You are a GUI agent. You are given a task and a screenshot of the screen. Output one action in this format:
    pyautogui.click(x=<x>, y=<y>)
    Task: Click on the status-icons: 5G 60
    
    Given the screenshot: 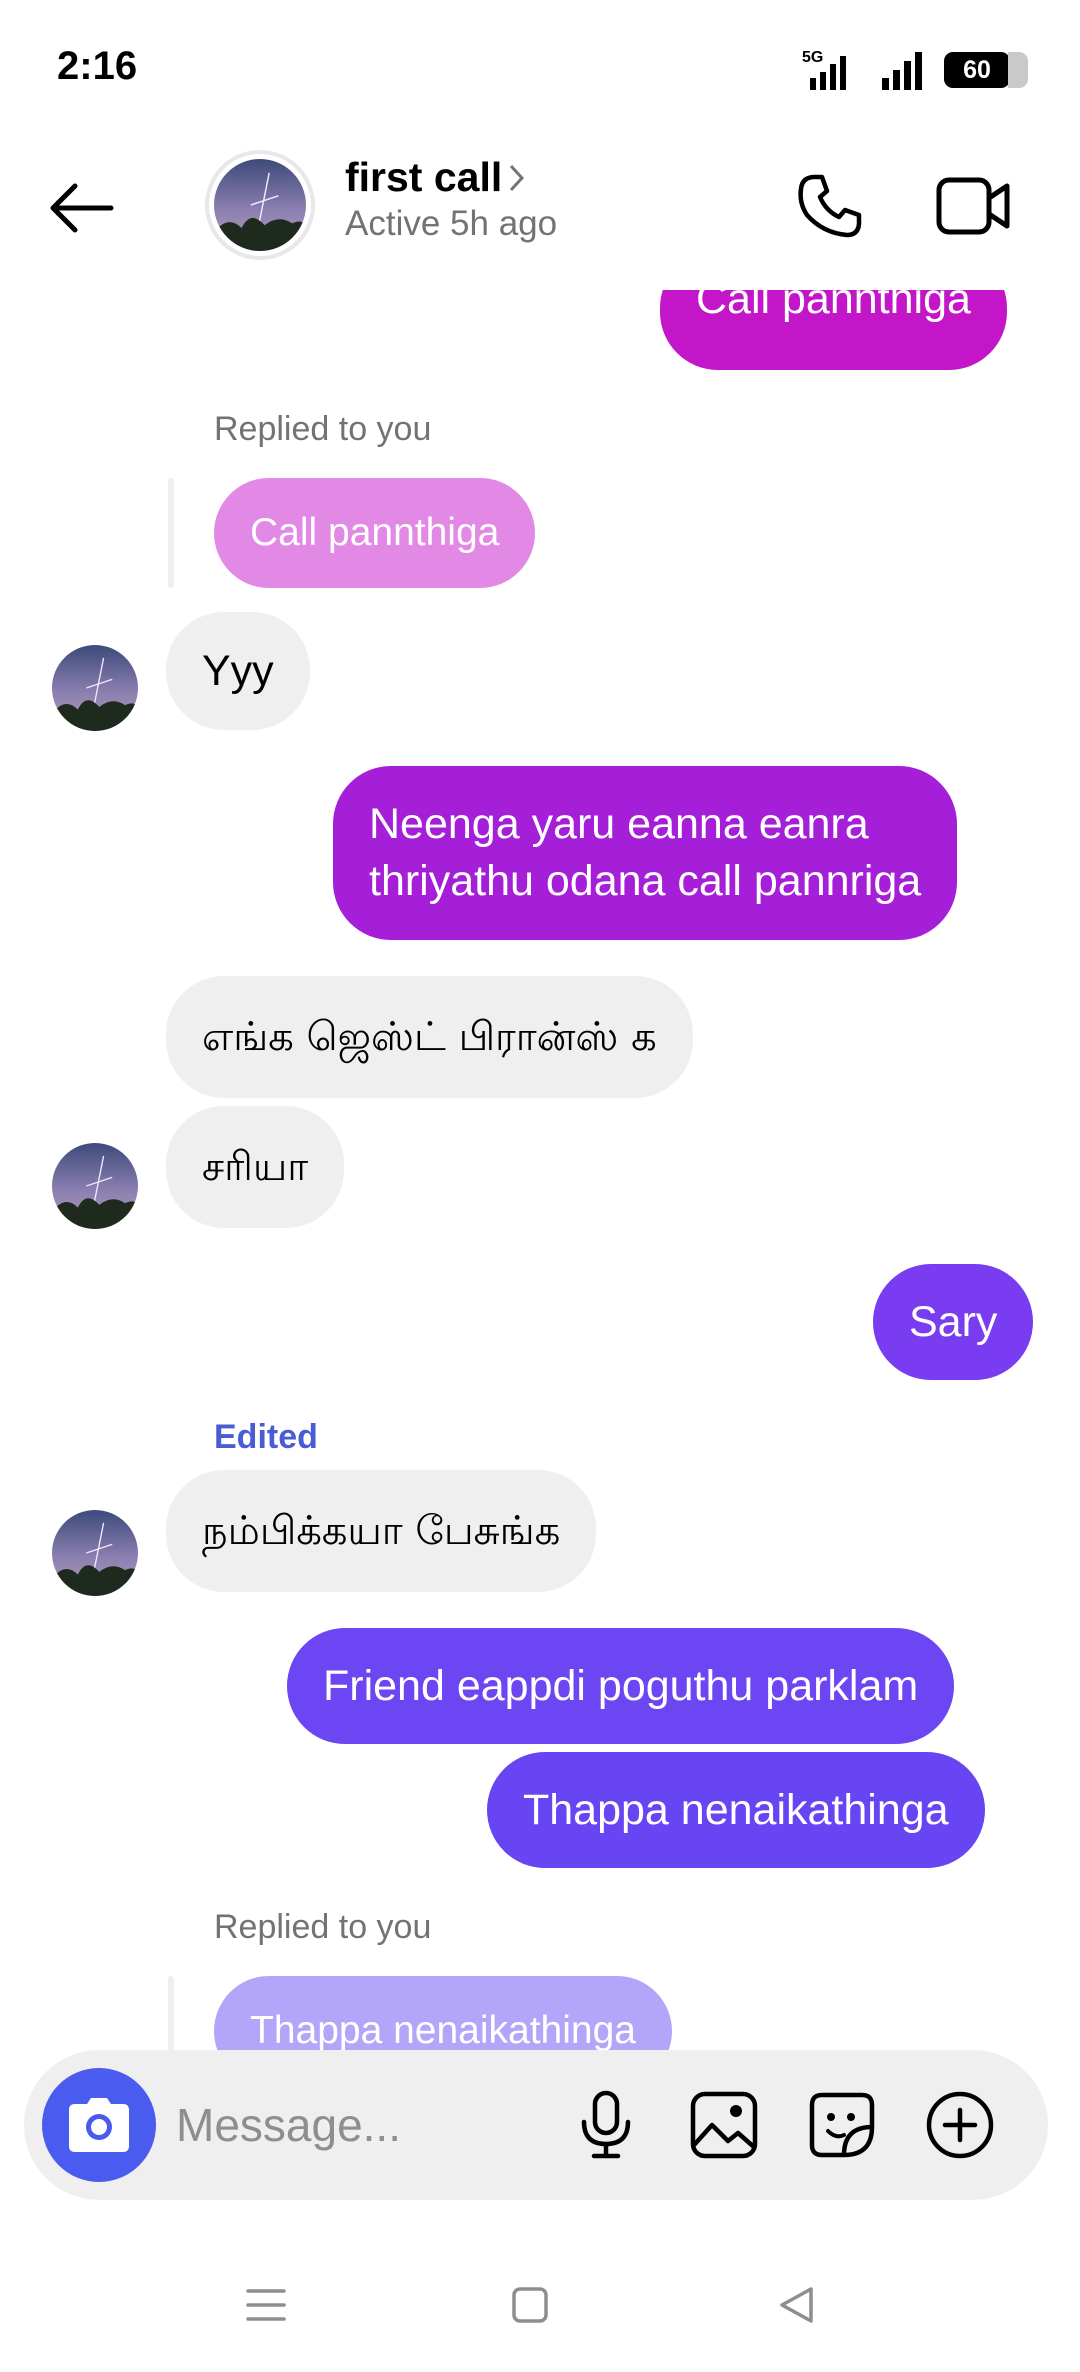 What is the action you would take?
    pyautogui.click(x=912, y=70)
    